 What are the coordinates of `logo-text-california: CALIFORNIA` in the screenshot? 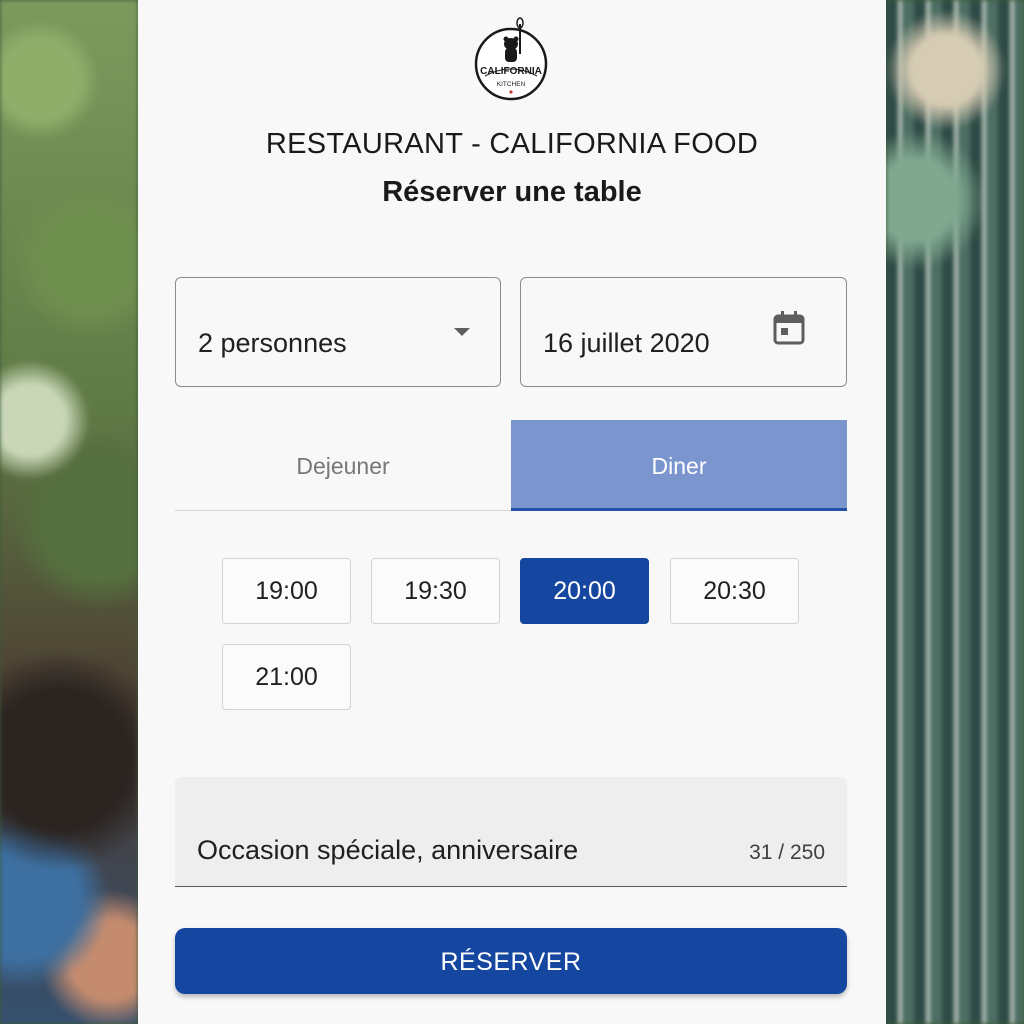 It's located at (511, 71).